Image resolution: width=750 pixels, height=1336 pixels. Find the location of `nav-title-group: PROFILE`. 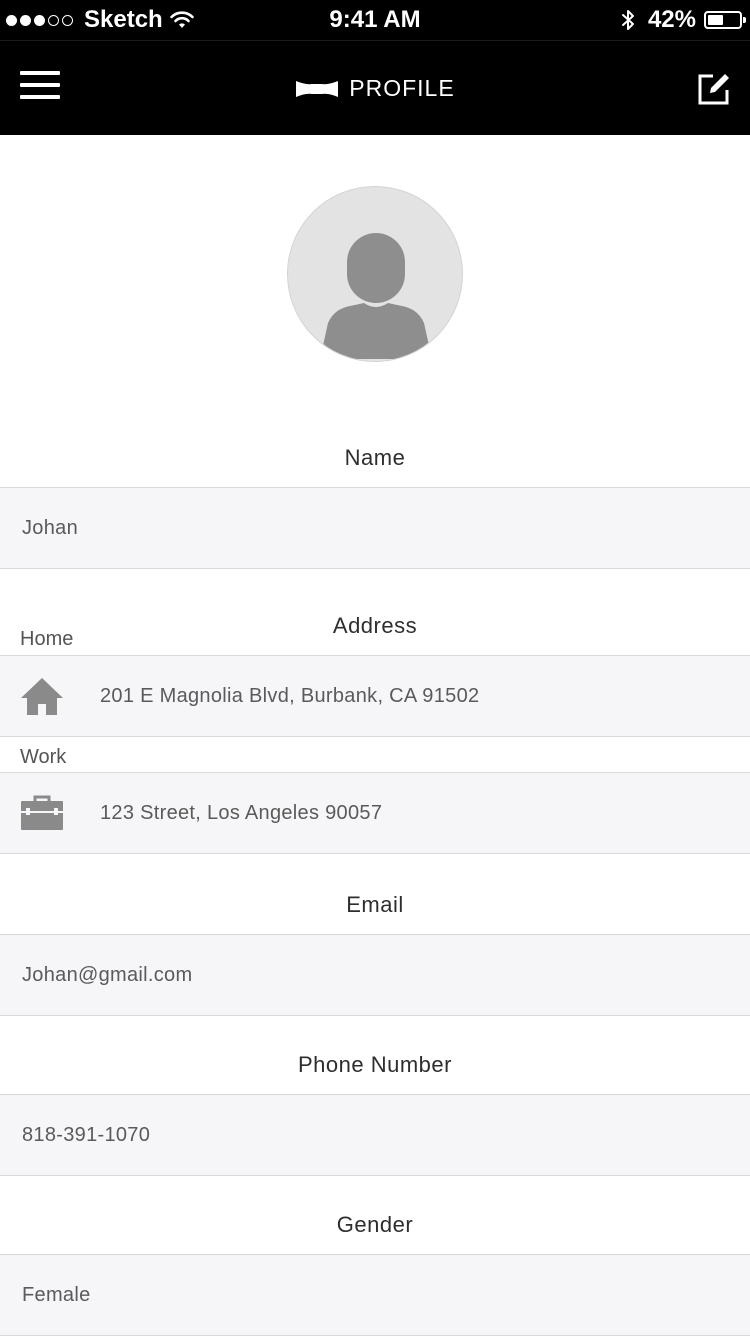

nav-title-group: PROFILE is located at coordinates (375, 88).